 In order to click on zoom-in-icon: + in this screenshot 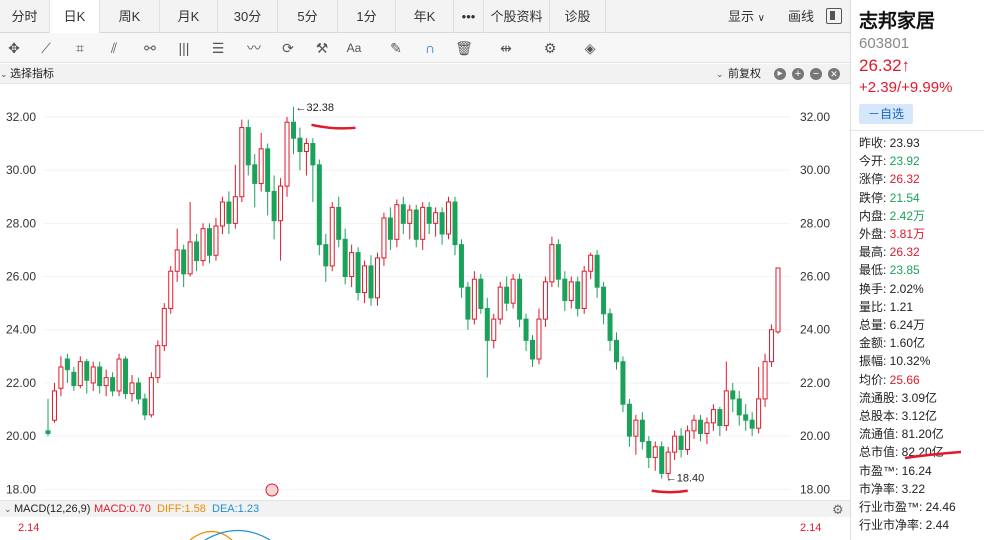, I will do `click(798, 74)`.